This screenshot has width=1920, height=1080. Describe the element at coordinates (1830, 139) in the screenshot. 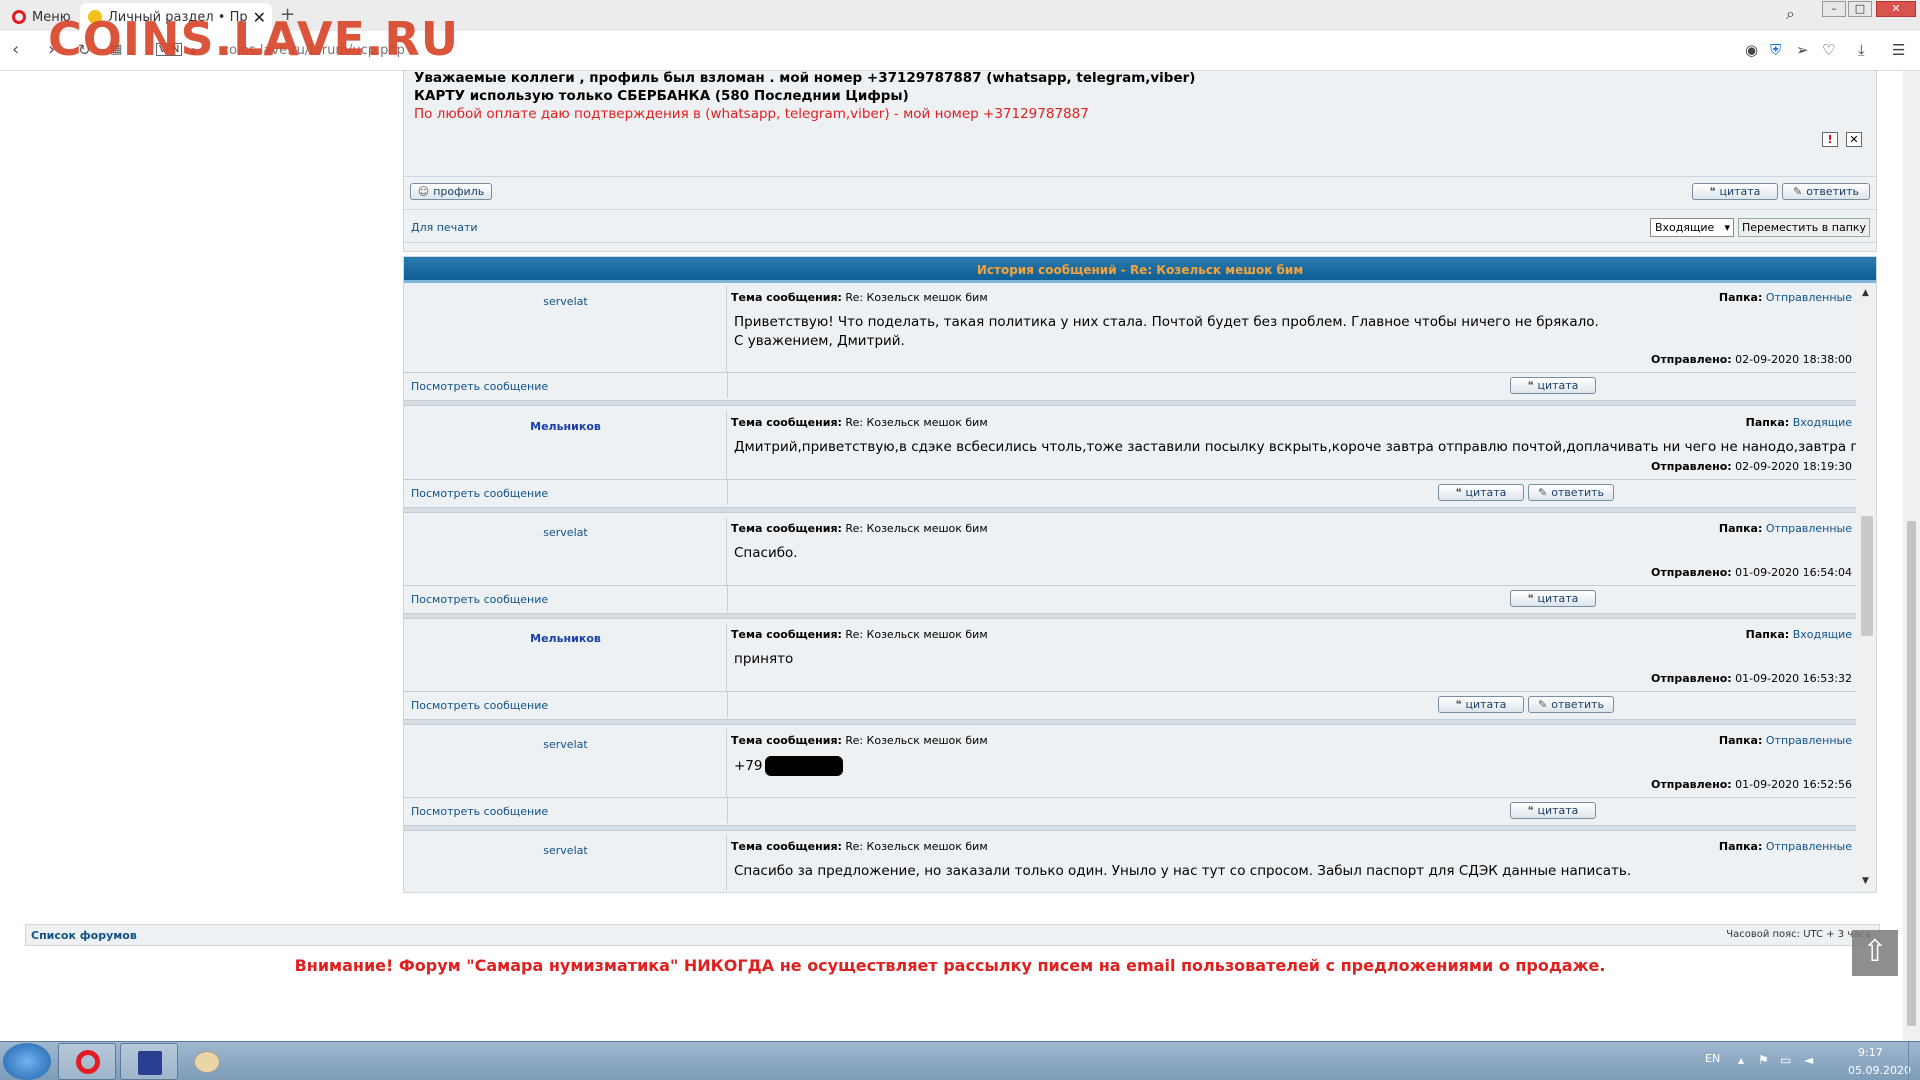

I see `report-icon: !` at that location.